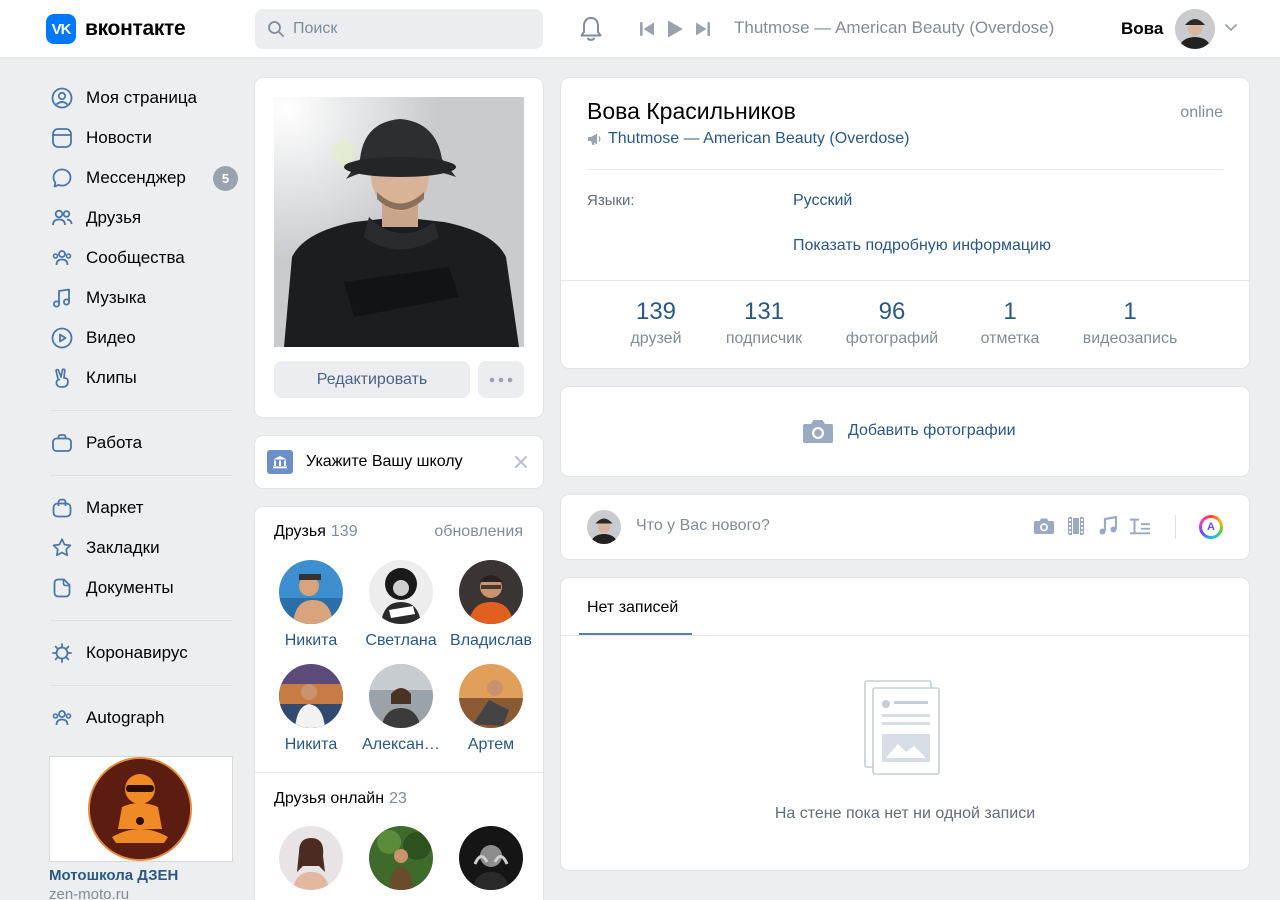 Image resolution: width=1280 pixels, height=900 pixels. I want to click on friend-item: Светлана, so click(401, 605).